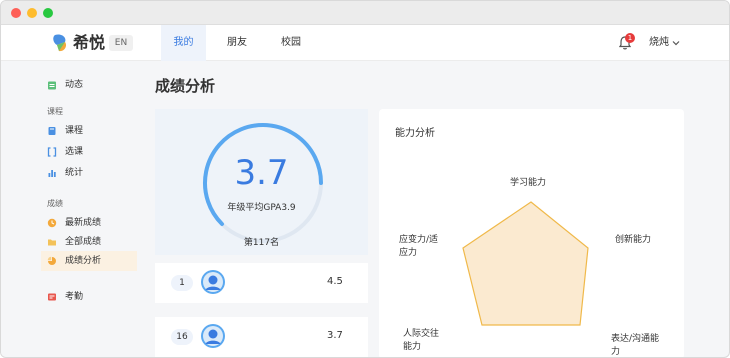  What do you see at coordinates (421, 340) in the screenshot?
I see `radar-axis-label: 人际交往能力` at bounding box center [421, 340].